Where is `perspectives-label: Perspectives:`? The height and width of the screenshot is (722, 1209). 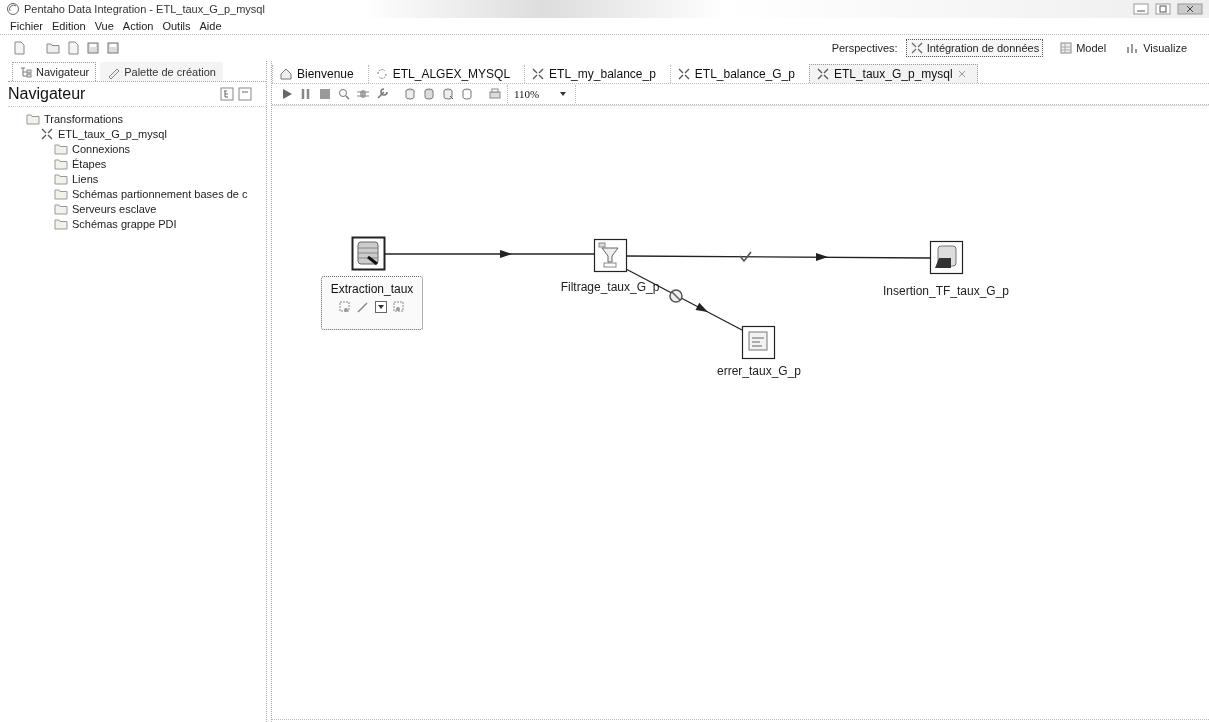 perspectives-label: Perspectives: is located at coordinates (864, 48).